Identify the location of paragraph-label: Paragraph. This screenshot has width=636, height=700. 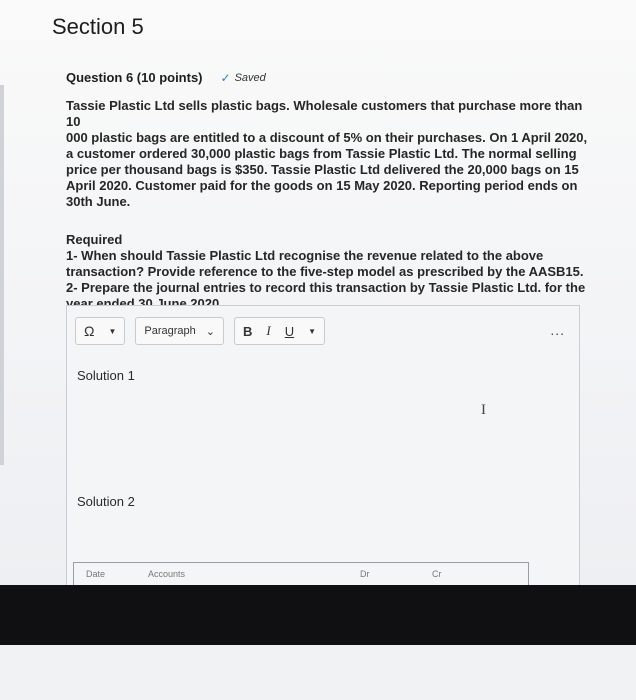
(170, 331).